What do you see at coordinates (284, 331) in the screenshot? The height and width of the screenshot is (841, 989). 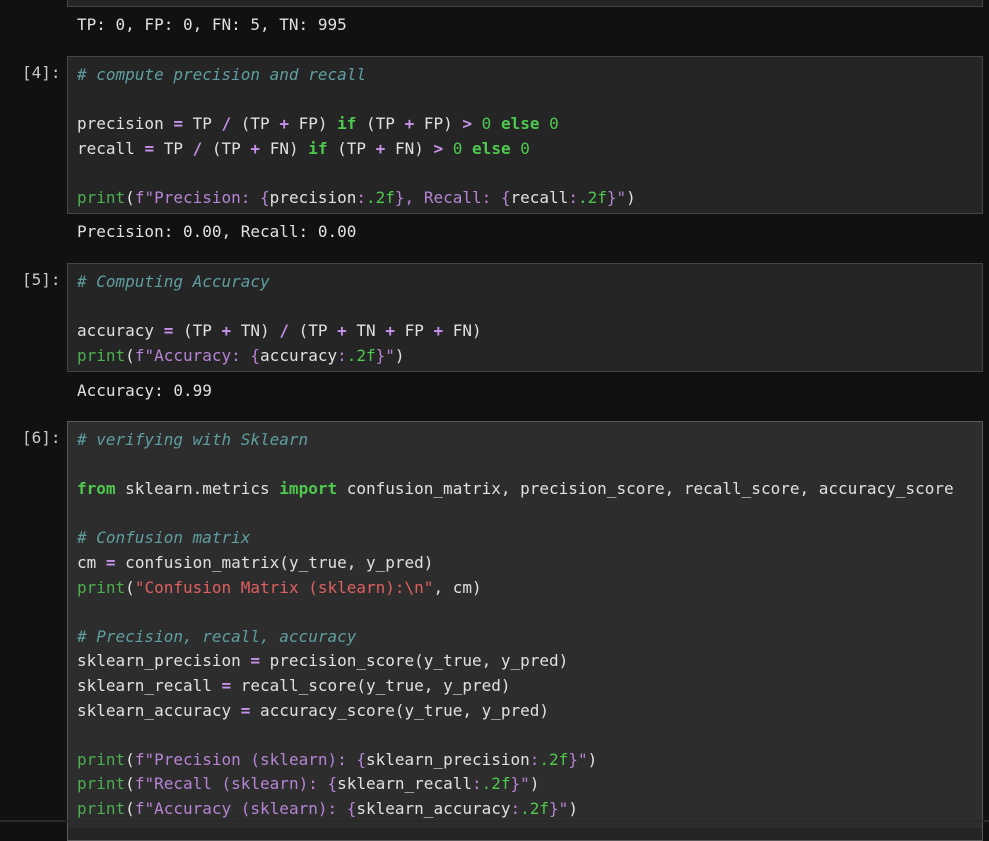 I see `code-token: /` at bounding box center [284, 331].